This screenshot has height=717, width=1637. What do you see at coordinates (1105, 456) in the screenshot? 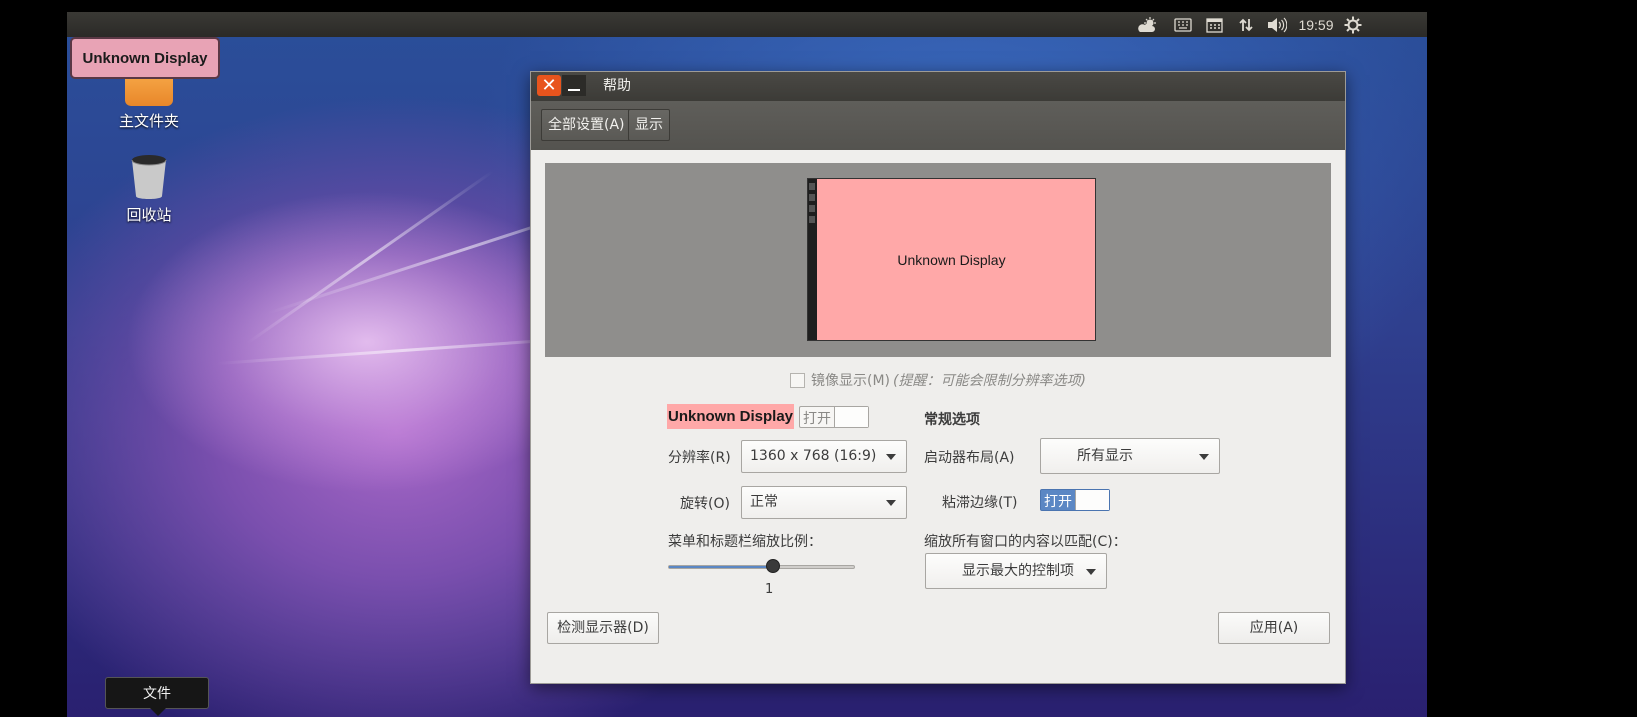
I see `launcher-placement-value: 所有显示` at bounding box center [1105, 456].